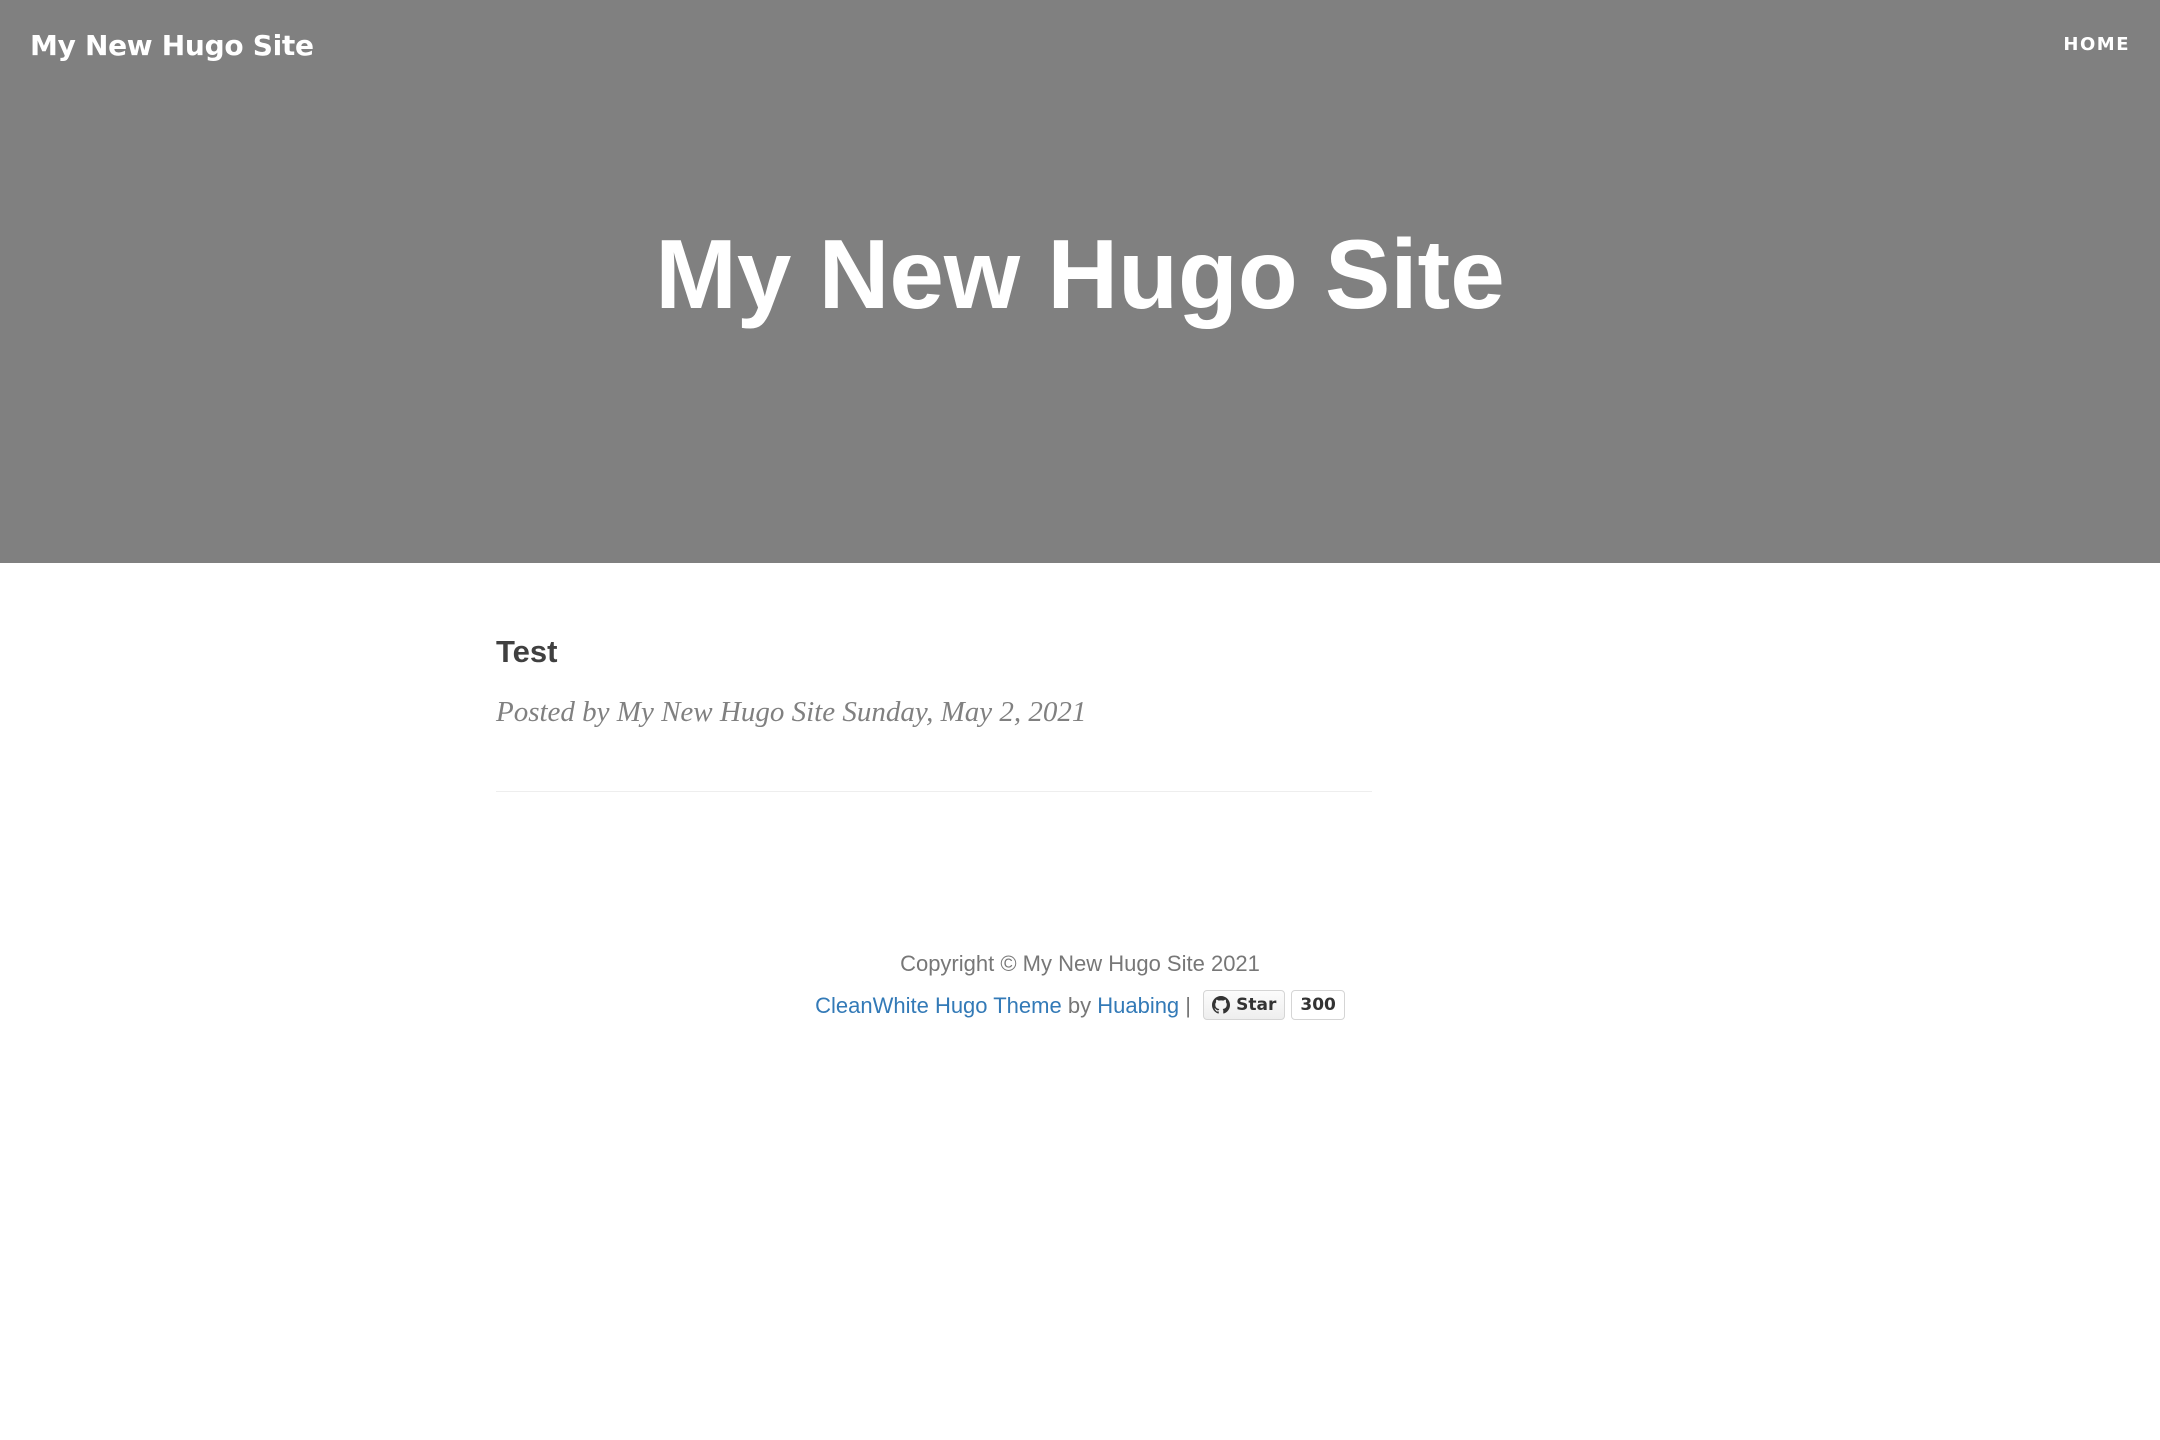 This screenshot has height=1440, width=2160. Describe the element at coordinates (2096, 45) in the screenshot. I see `nav-item-home: HOME` at that location.